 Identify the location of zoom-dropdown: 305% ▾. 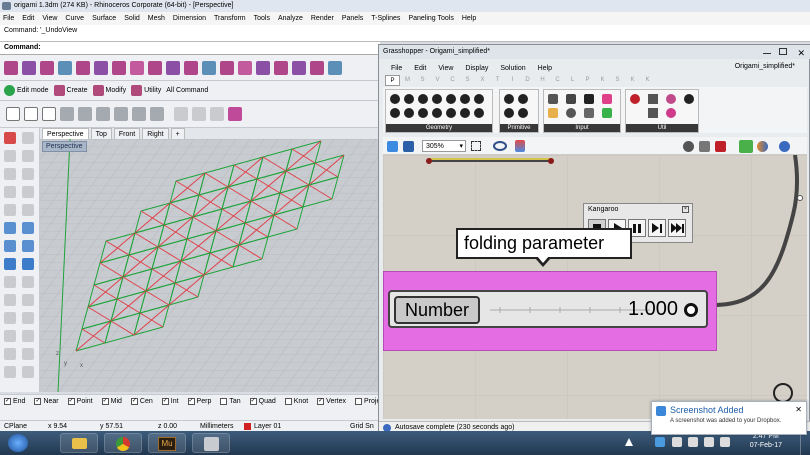
(444, 146).